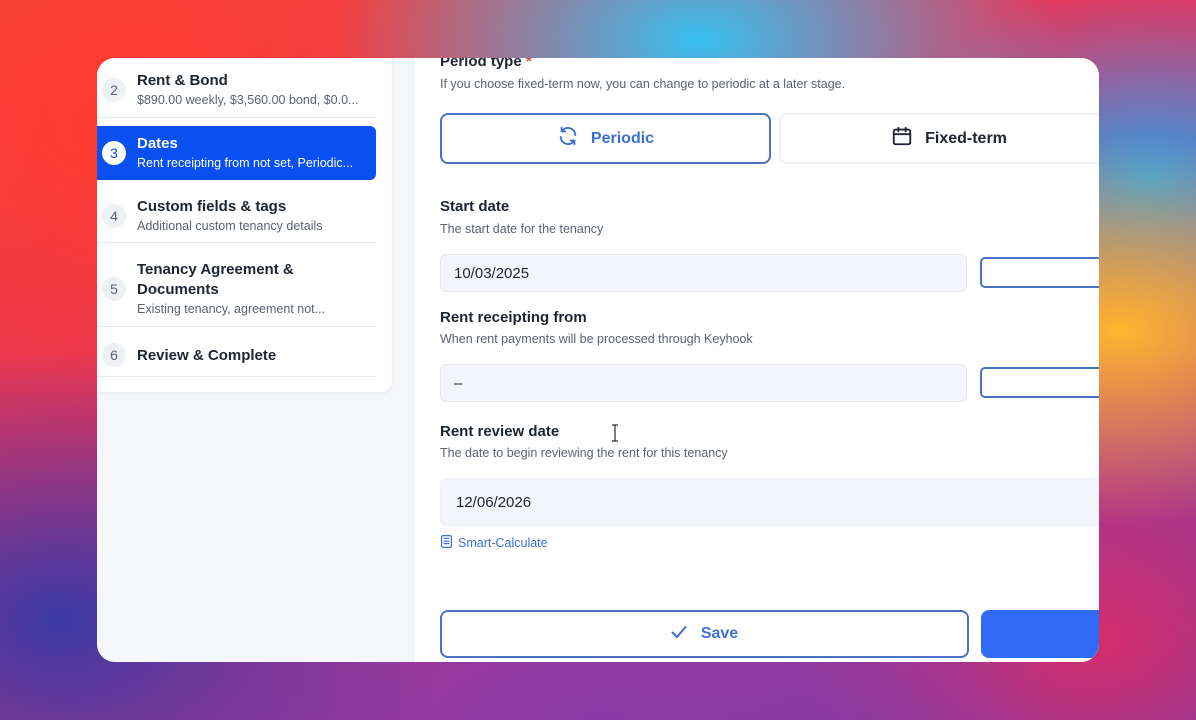 This screenshot has width=1196, height=720. Describe the element at coordinates (230, 226) in the screenshot. I see `step-subtitle: Additional custom tenancy details` at that location.